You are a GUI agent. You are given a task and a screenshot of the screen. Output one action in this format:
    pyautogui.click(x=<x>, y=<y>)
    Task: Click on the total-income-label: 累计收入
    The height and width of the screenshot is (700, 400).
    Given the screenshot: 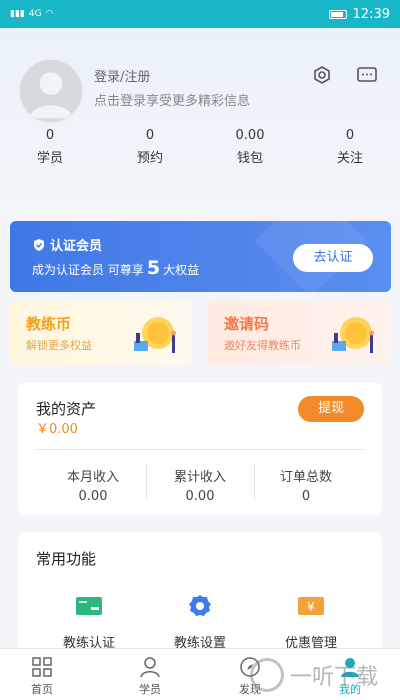 What is the action you would take?
    pyautogui.click(x=199, y=477)
    